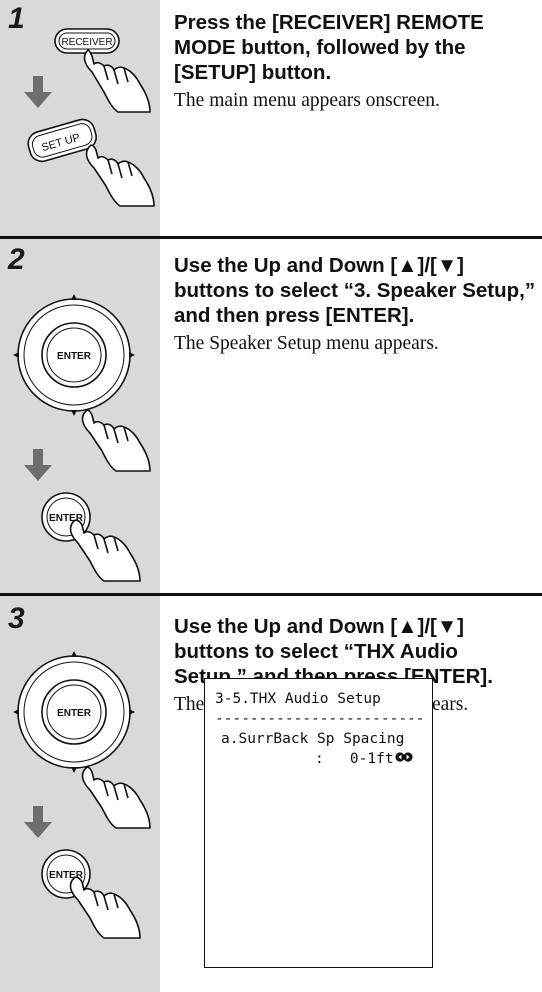 The width and height of the screenshot is (542, 992). Describe the element at coordinates (364, 759) in the screenshot. I see `osd-menu-item-value: : 0-1ft` at that location.